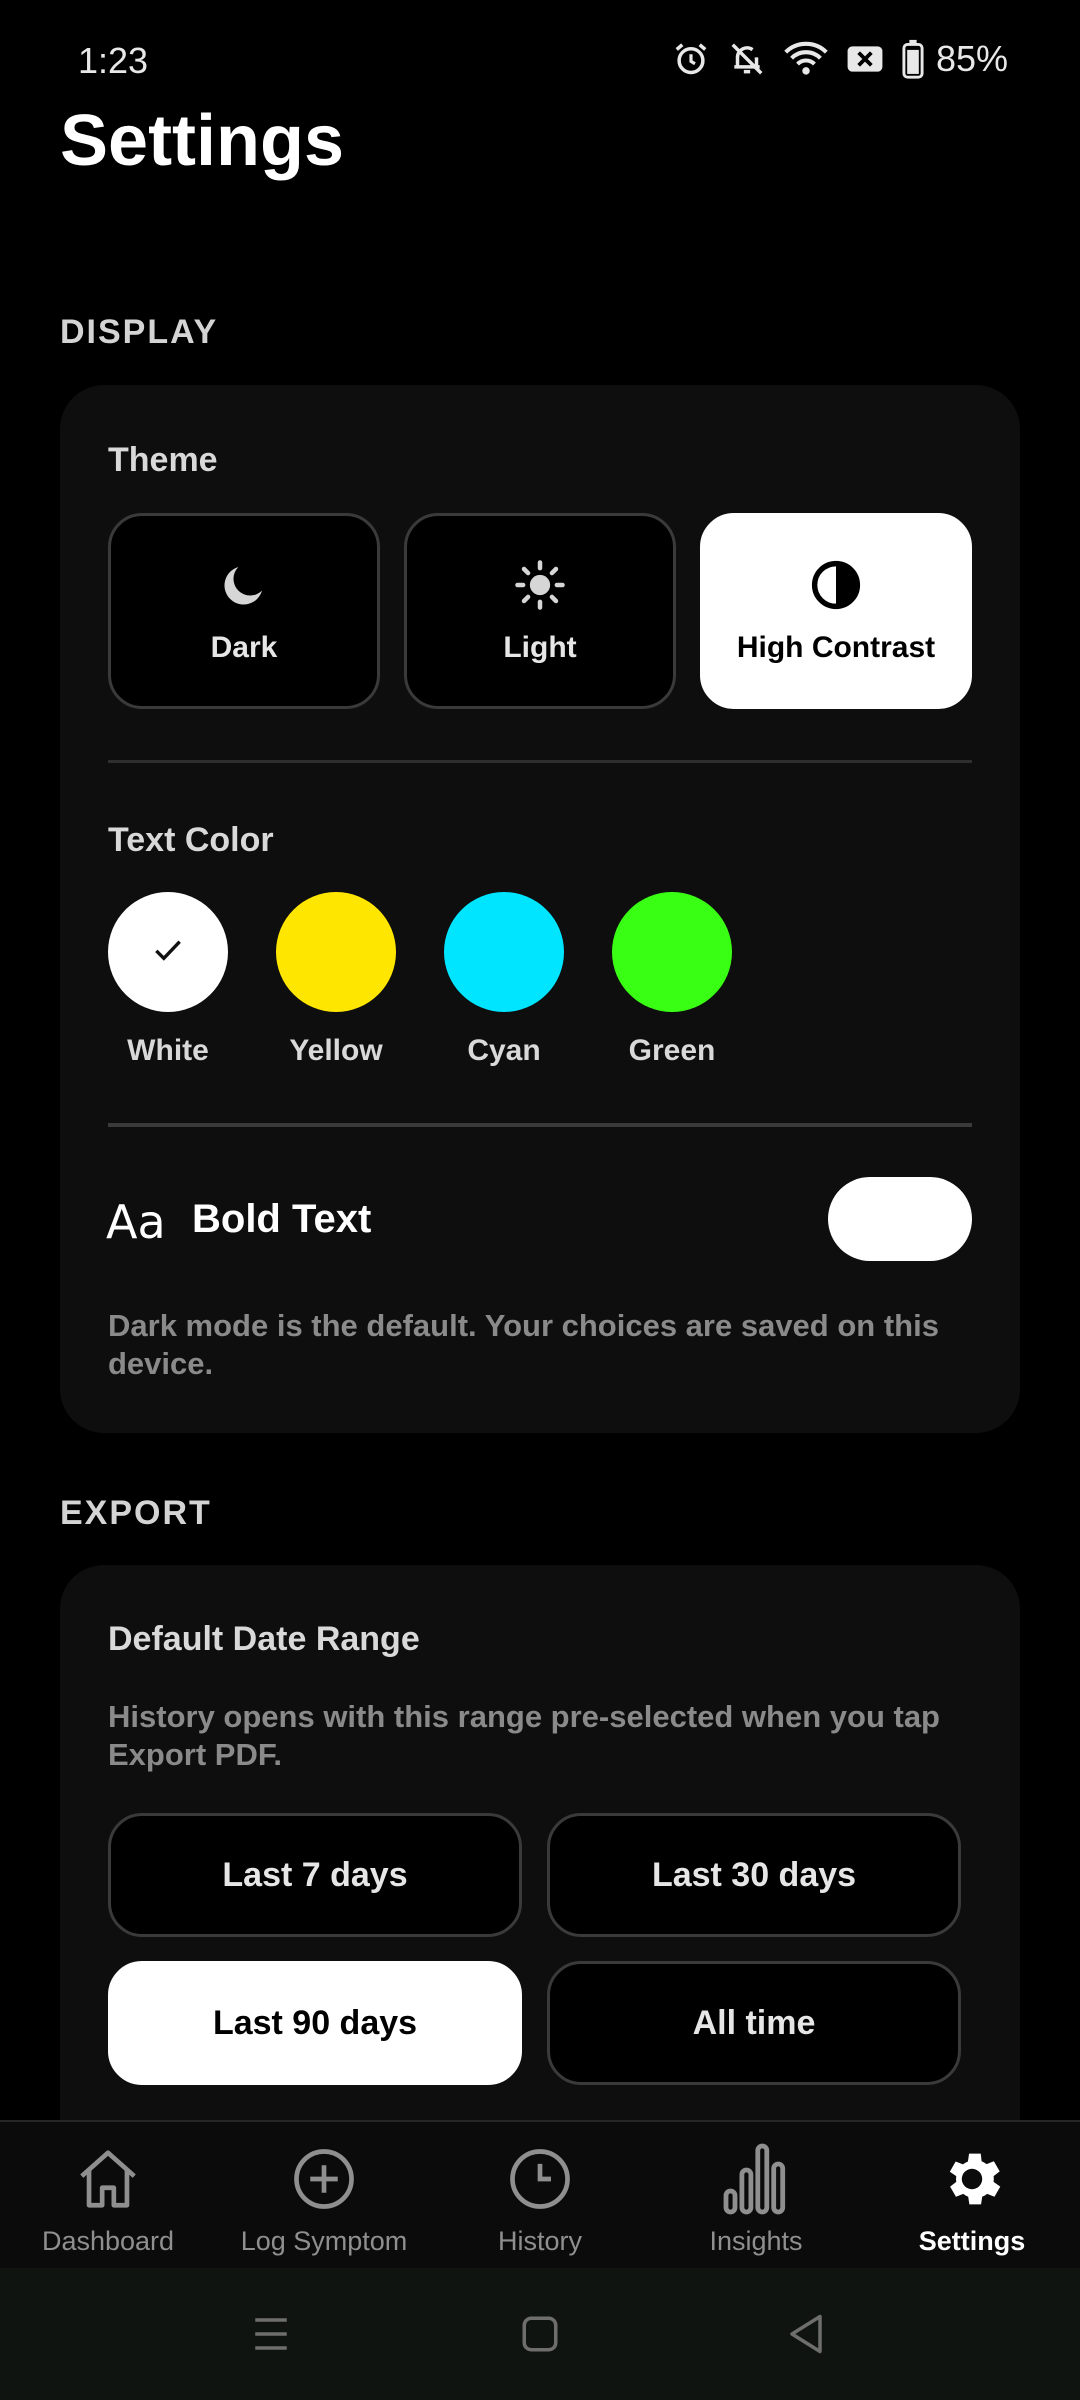 Image resolution: width=1080 pixels, height=2400 pixels. Describe the element at coordinates (972, 2181) in the screenshot. I see `gear-icon` at that location.